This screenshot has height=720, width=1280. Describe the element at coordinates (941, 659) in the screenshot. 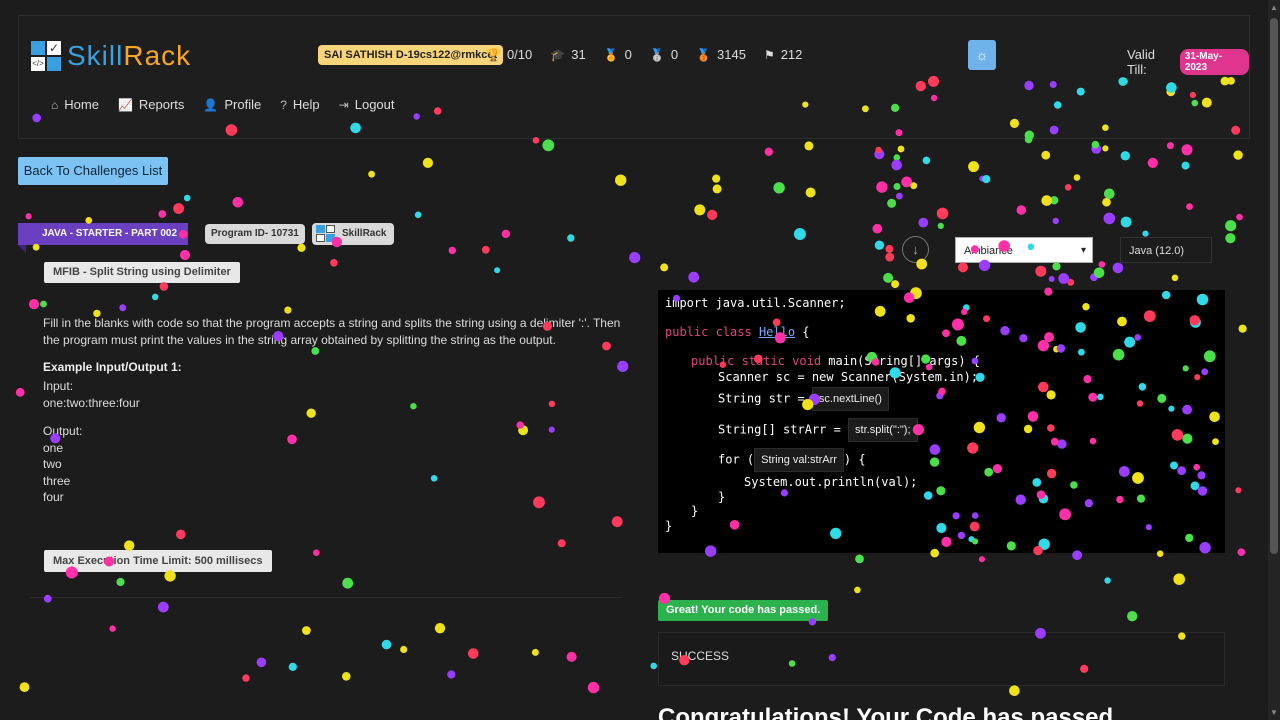

I see `result-status-box: SUCCESS` at that location.